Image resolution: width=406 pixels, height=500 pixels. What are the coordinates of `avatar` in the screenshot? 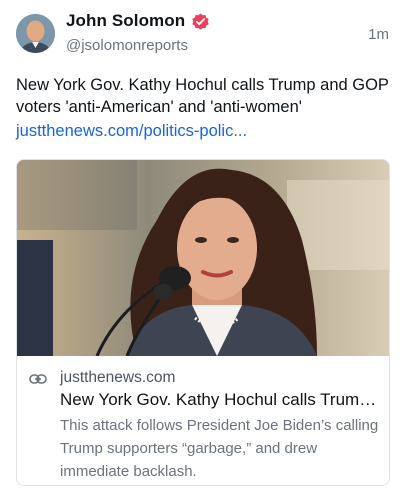 It's located at (35, 33).